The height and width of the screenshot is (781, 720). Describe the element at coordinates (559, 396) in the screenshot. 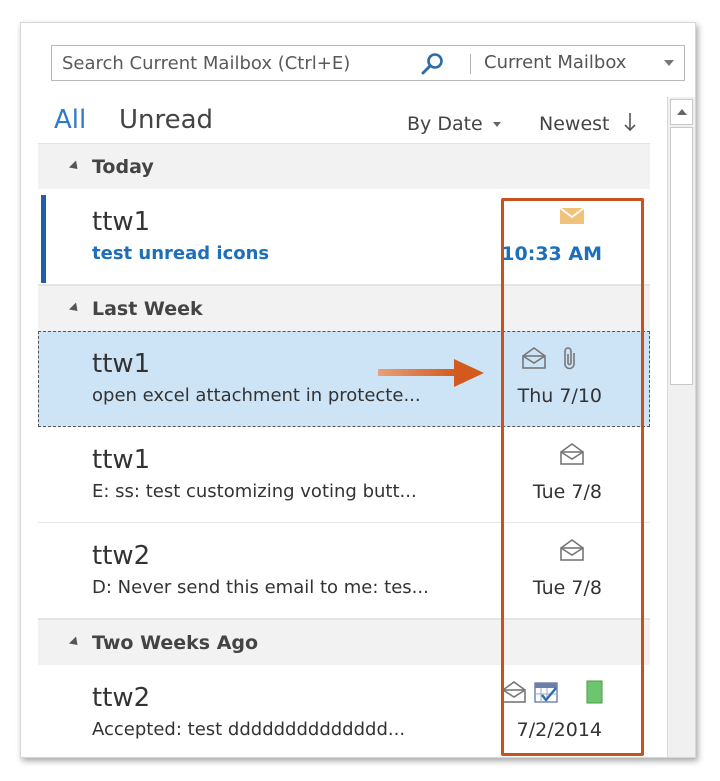

I see `message-date: Thu 7/10` at that location.